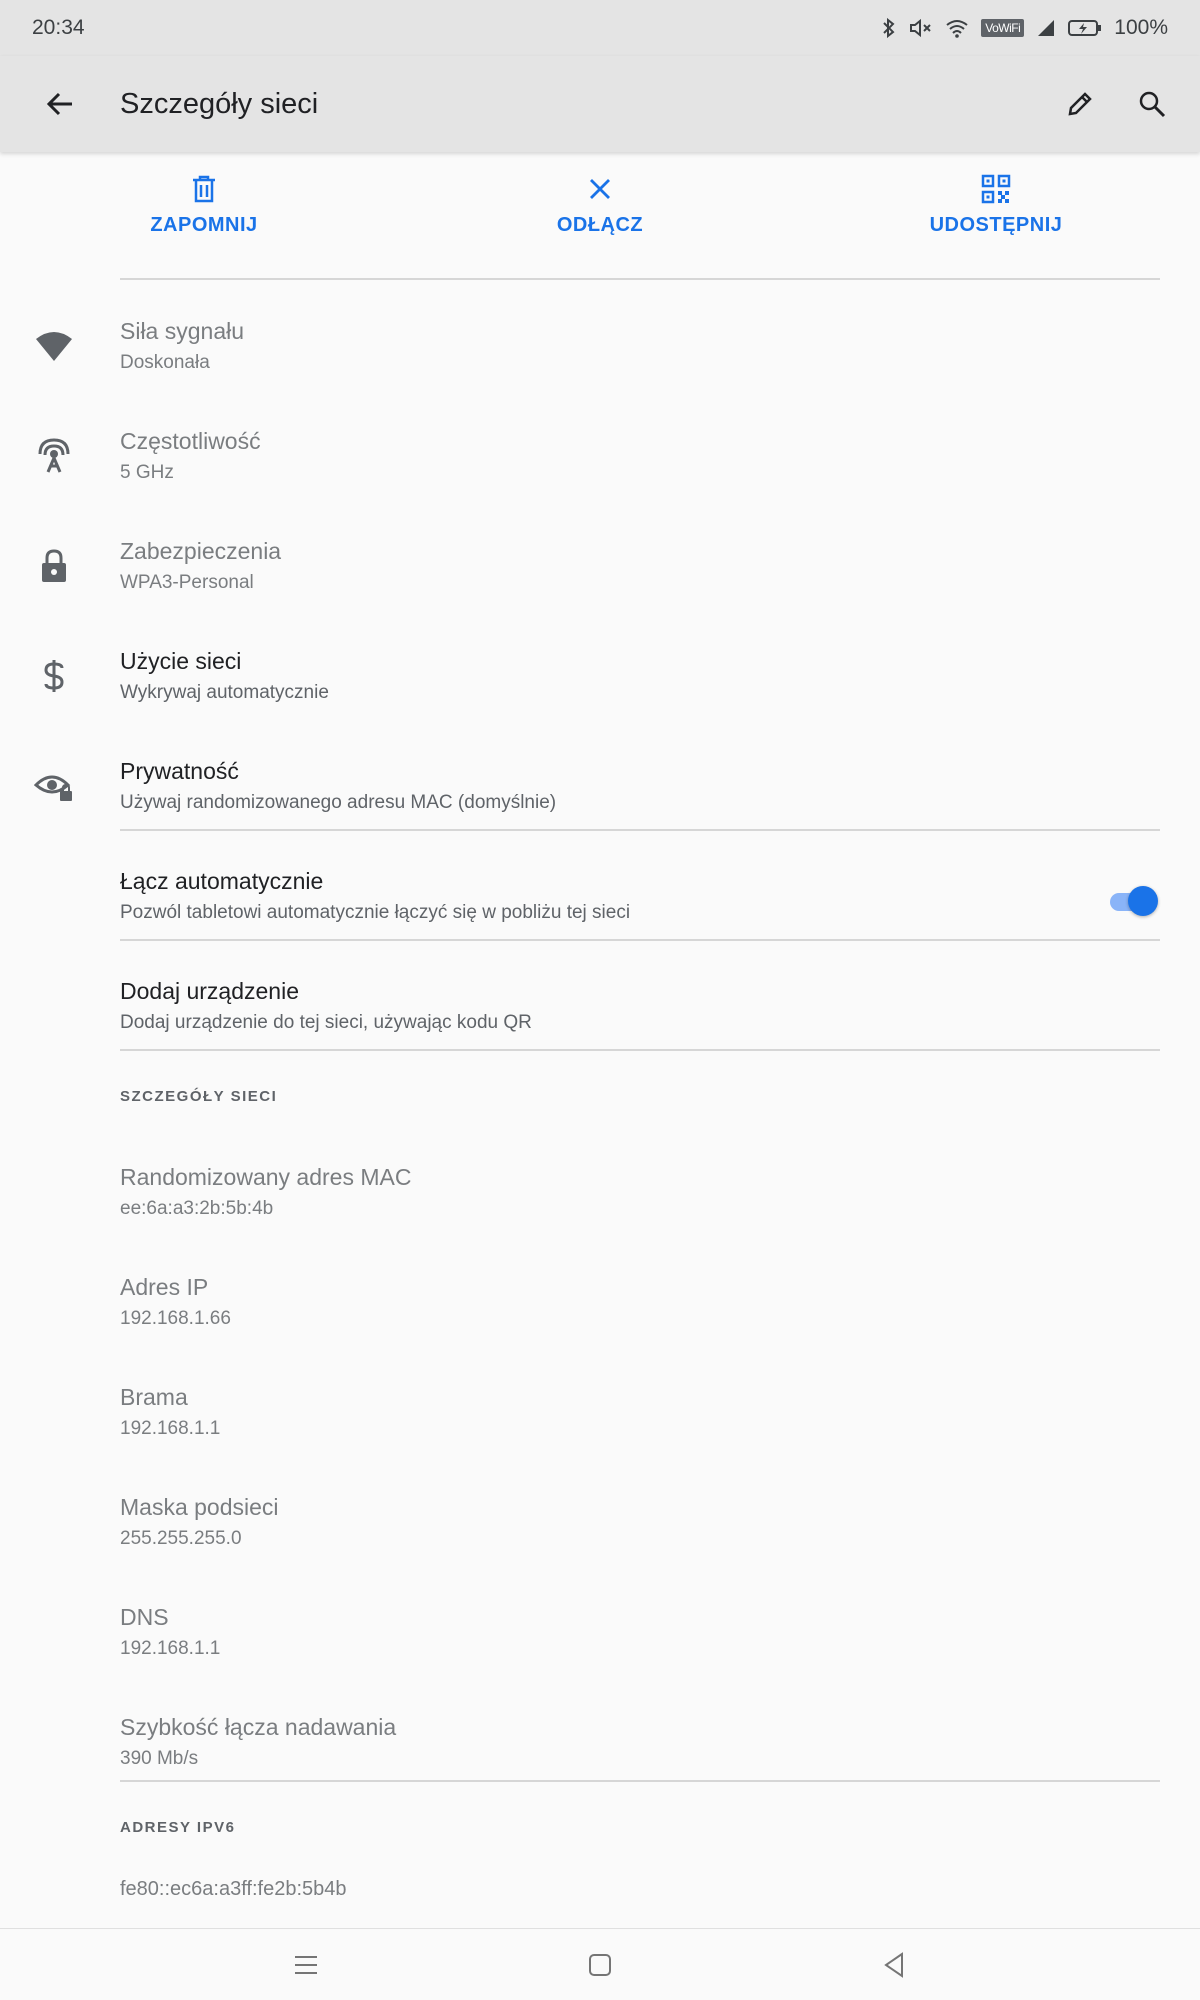  I want to click on privacy-title: Prywatność, so click(179, 771).